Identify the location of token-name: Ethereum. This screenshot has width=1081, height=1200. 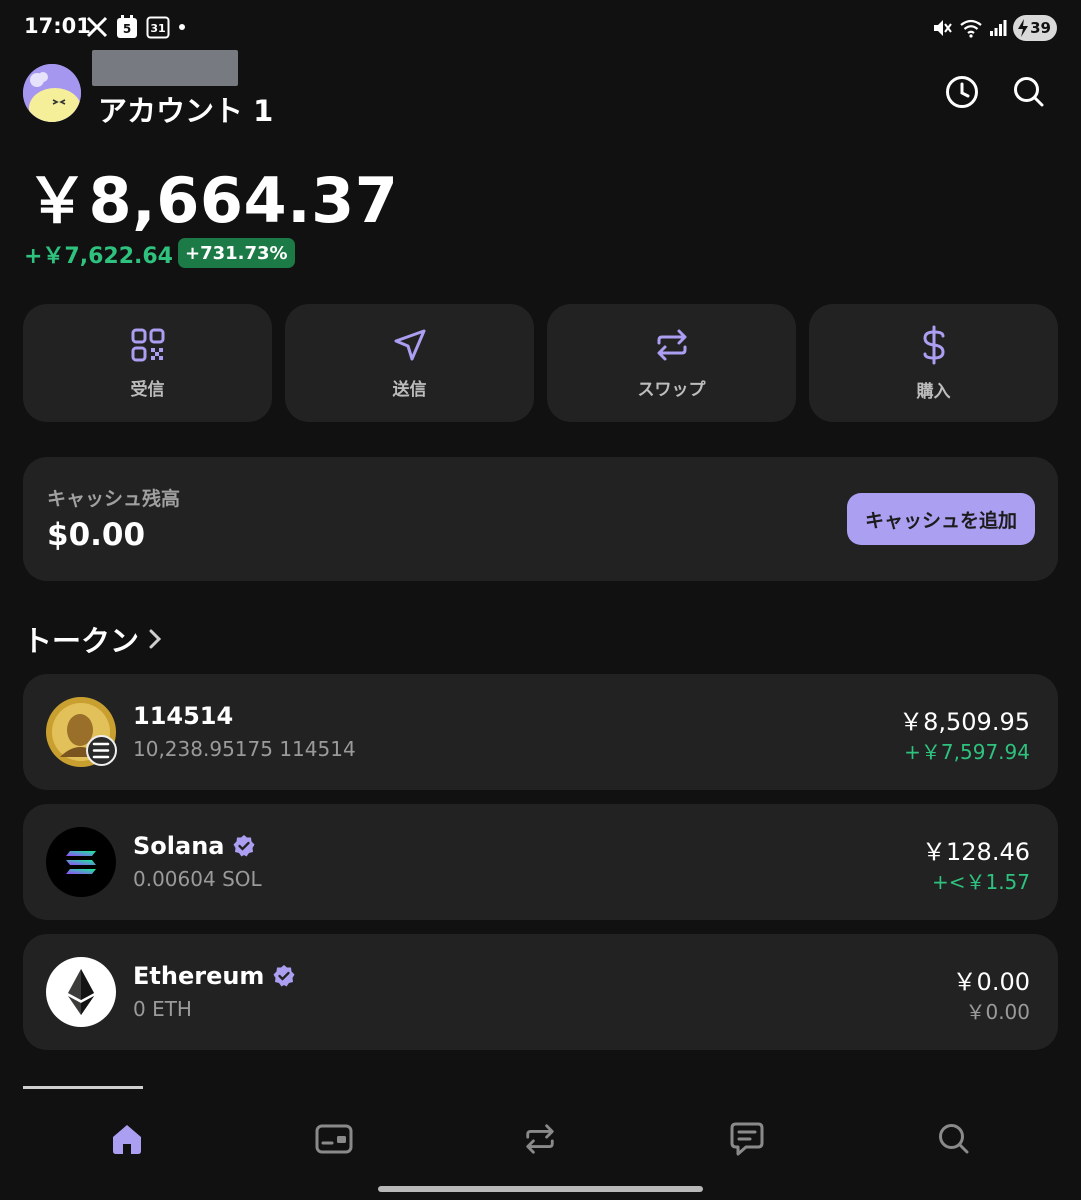
(214, 976).